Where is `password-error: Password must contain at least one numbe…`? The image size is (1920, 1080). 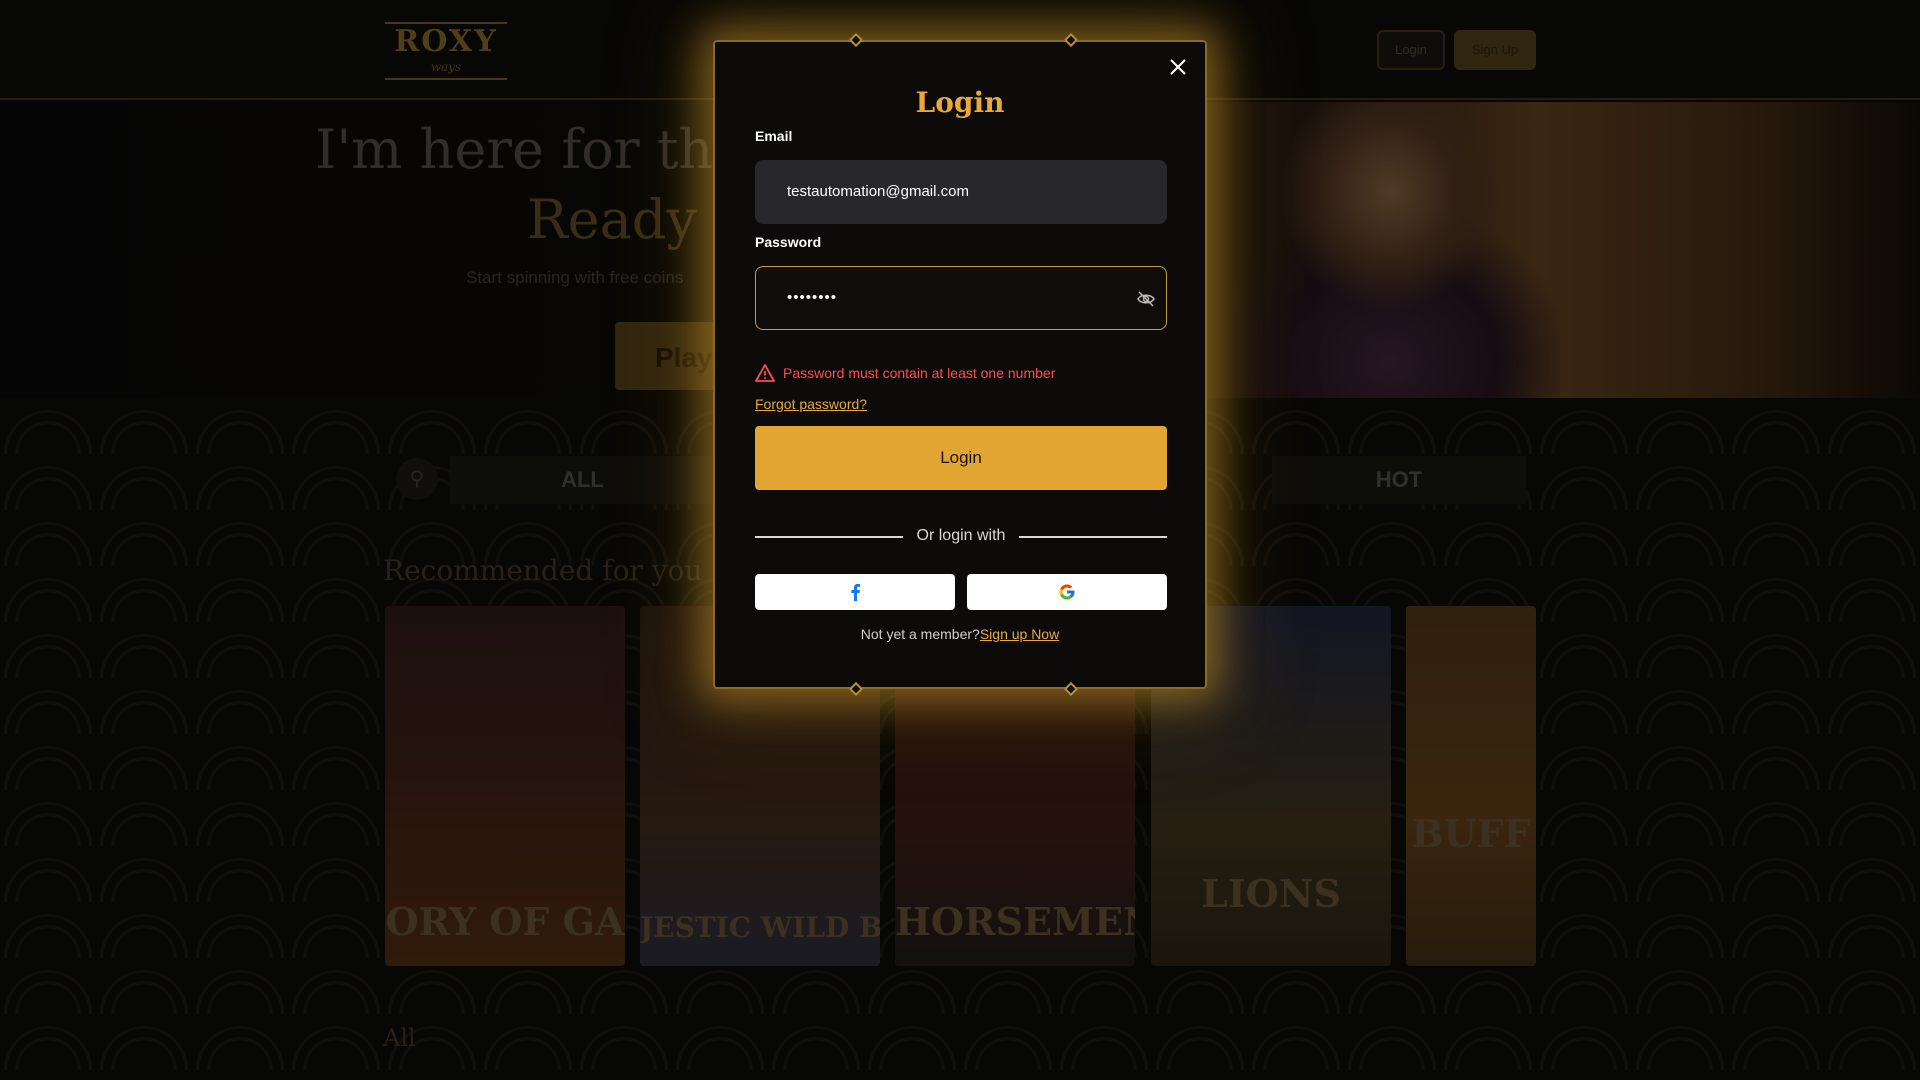
password-error: Password must contain at least one numbe… is located at coordinates (905, 373).